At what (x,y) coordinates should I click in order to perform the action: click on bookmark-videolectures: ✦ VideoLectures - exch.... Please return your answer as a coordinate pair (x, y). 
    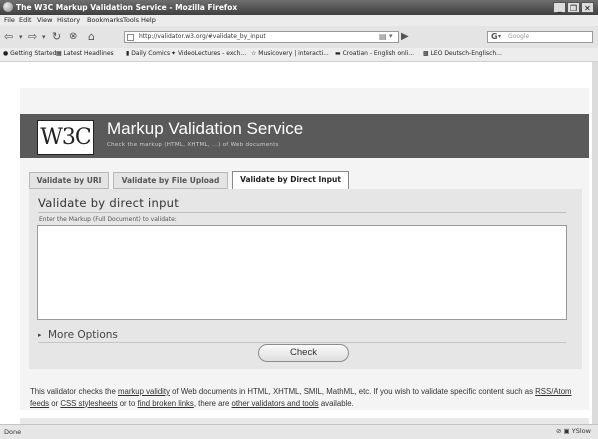
    Looking at the image, I should click on (208, 53).